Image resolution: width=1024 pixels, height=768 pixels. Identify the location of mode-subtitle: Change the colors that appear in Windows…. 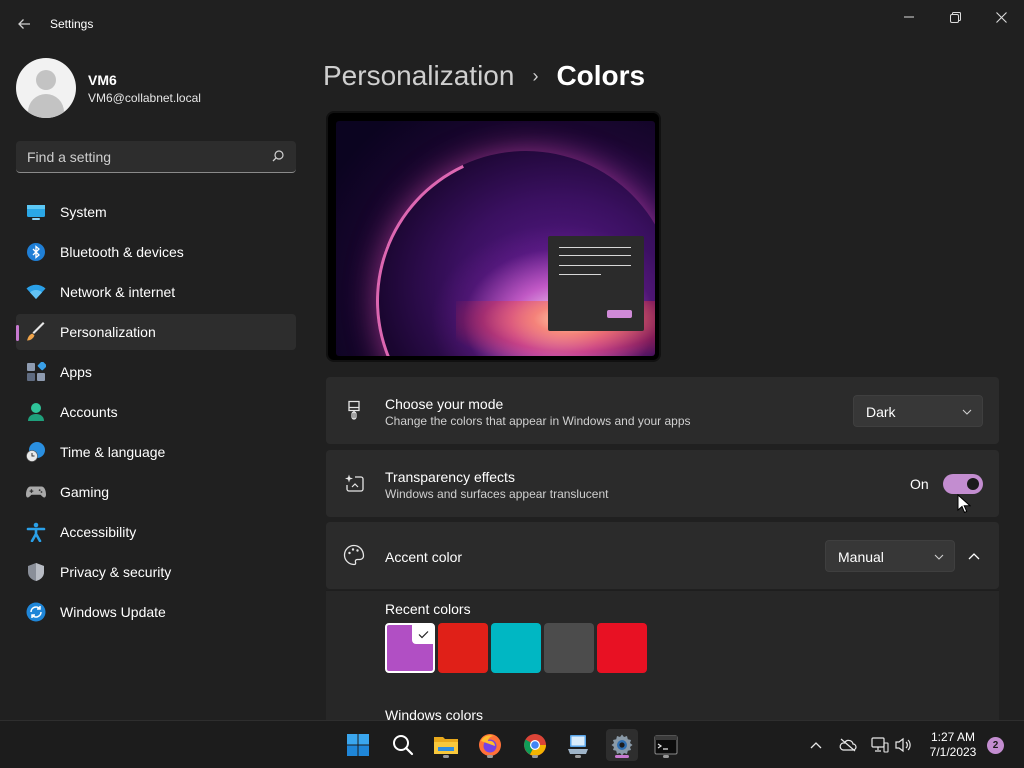
(538, 421).